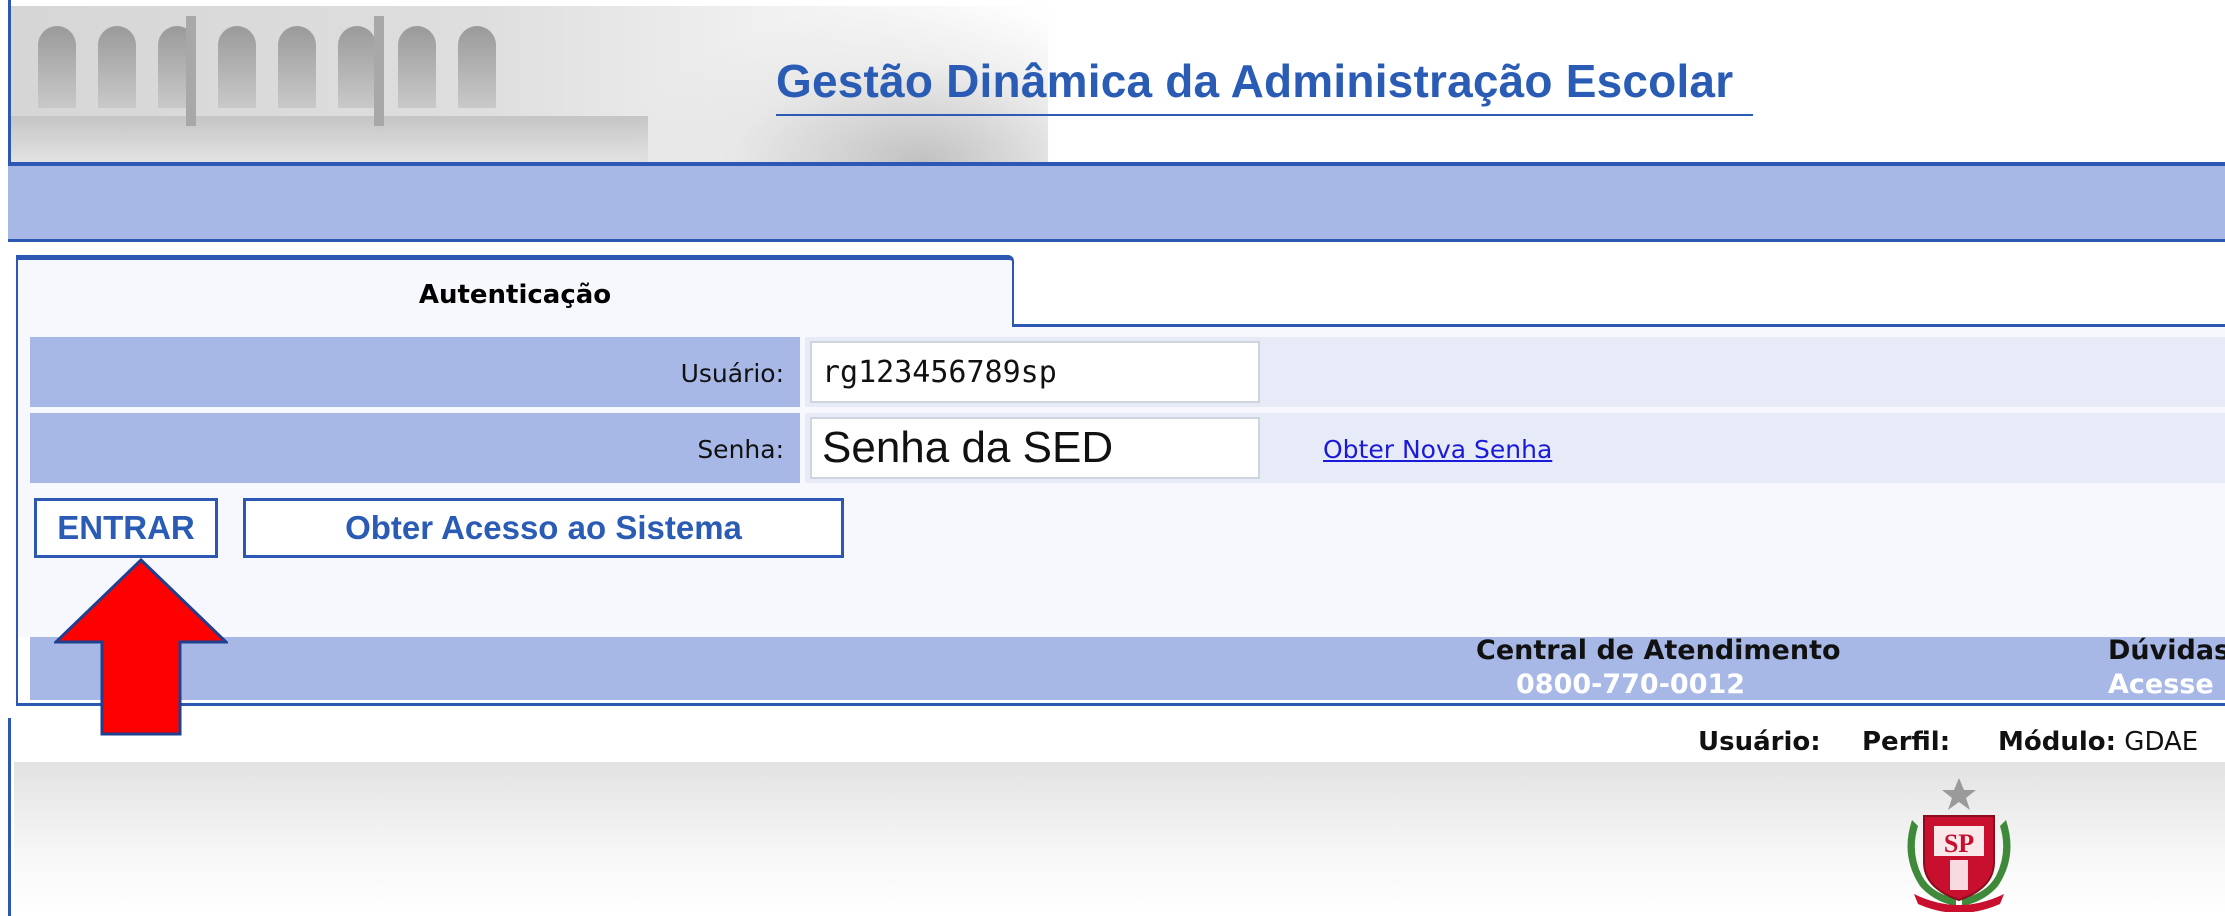 This screenshot has width=2225, height=916. Describe the element at coordinates (1255, 81) in the screenshot. I see `app-title: Gestão Dinâmica da Administração Escolar` at that location.